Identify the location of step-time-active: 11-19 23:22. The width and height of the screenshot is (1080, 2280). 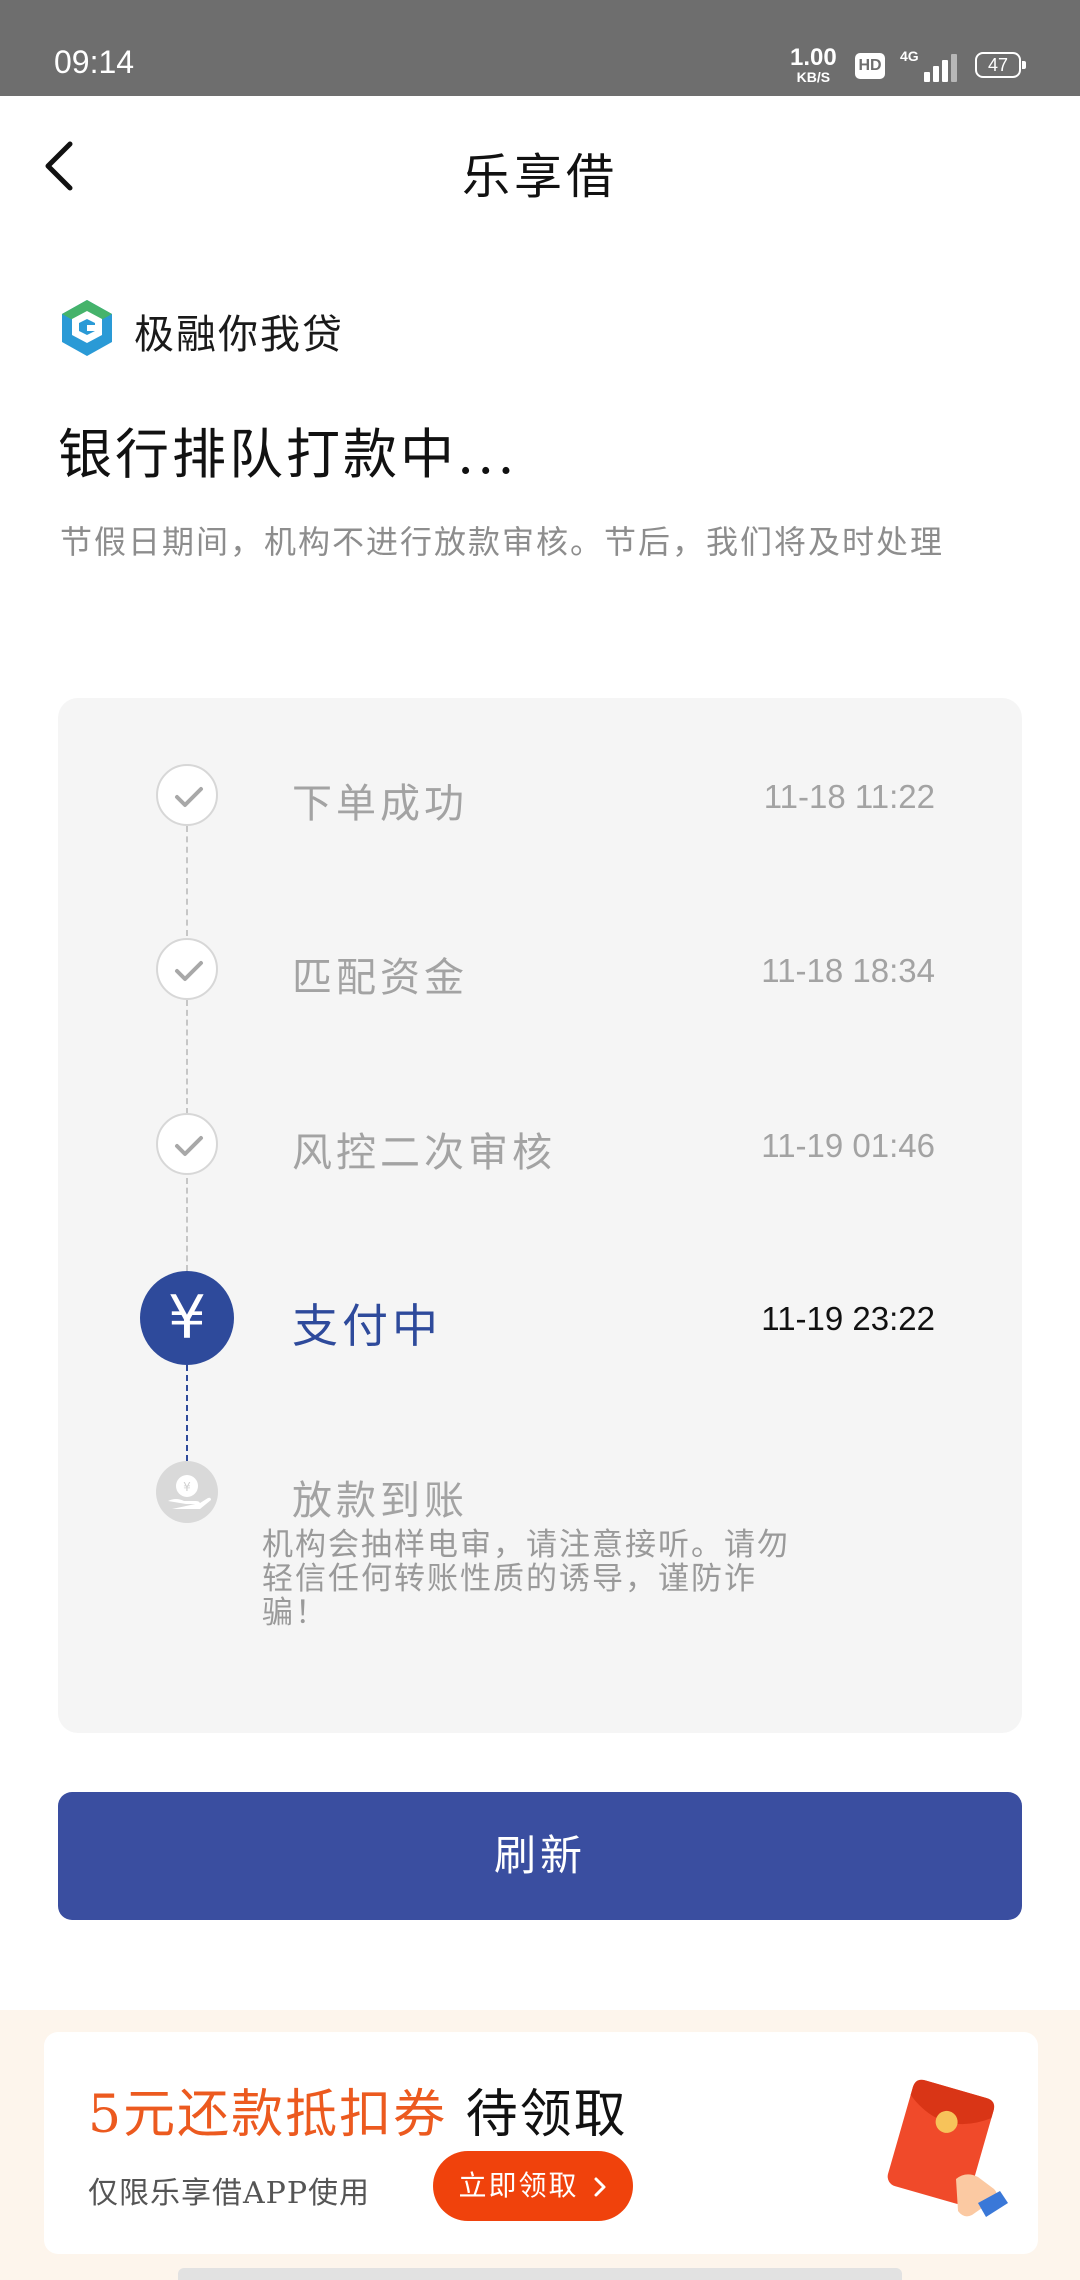
(848, 1318).